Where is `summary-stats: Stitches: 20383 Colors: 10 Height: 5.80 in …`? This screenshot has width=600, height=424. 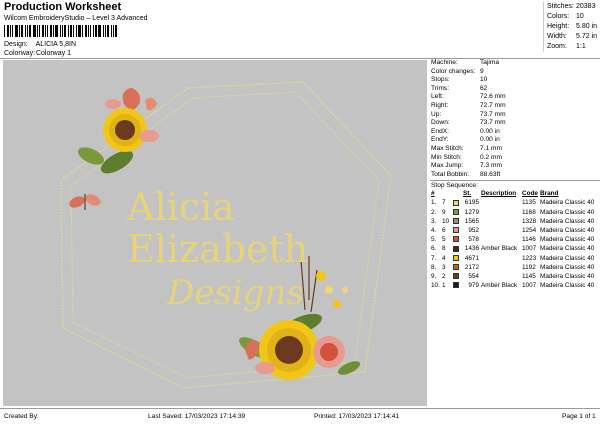 summary-stats: Stitches: 20383 Colors: 10 Height: 5.80 in … is located at coordinates (571, 27).